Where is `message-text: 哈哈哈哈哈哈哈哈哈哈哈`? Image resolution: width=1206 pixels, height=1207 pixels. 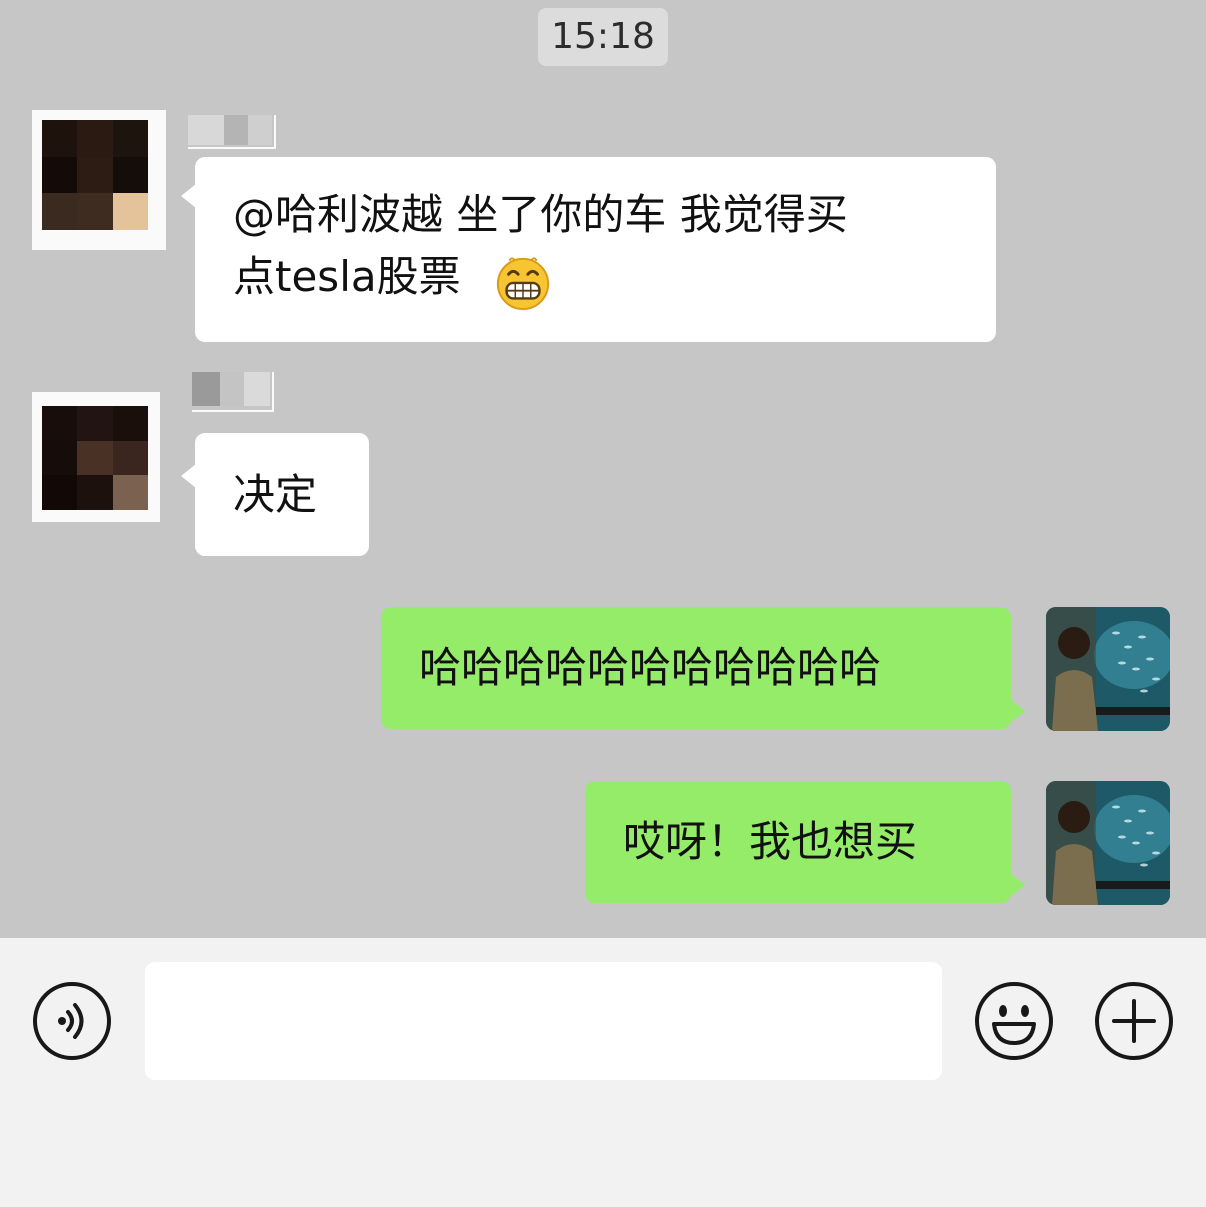 message-text: 哈哈哈哈哈哈哈哈哈哈哈 is located at coordinates (650, 667).